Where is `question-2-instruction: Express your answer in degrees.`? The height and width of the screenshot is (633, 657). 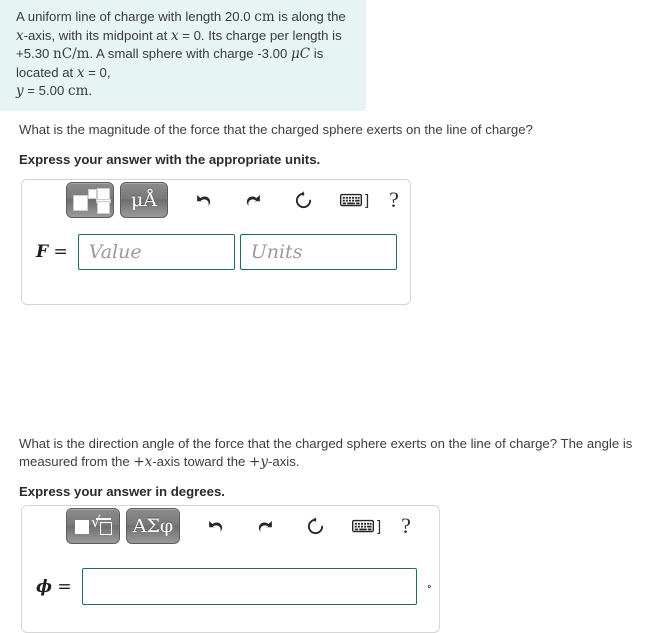 question-2-instruction: Express your answer in degrees. is located at coordinates (122, 491).